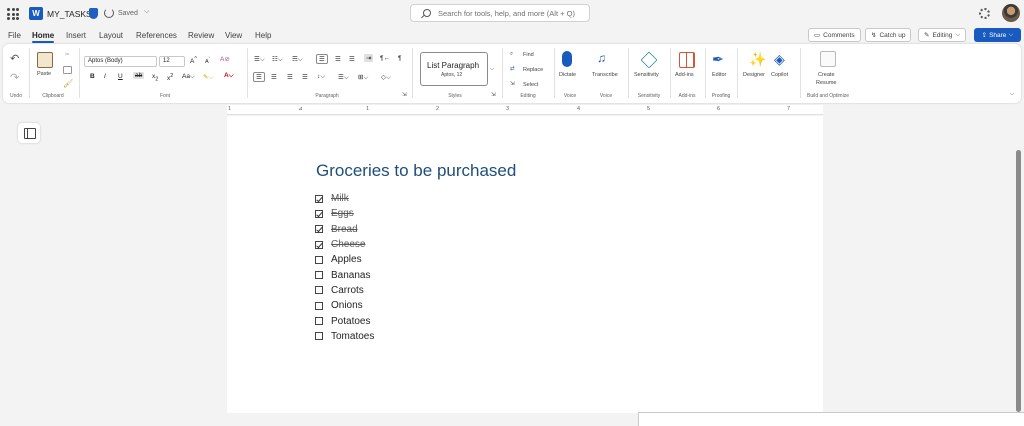  I want to click on checklist-item-label: Apples, so click(346, 259).